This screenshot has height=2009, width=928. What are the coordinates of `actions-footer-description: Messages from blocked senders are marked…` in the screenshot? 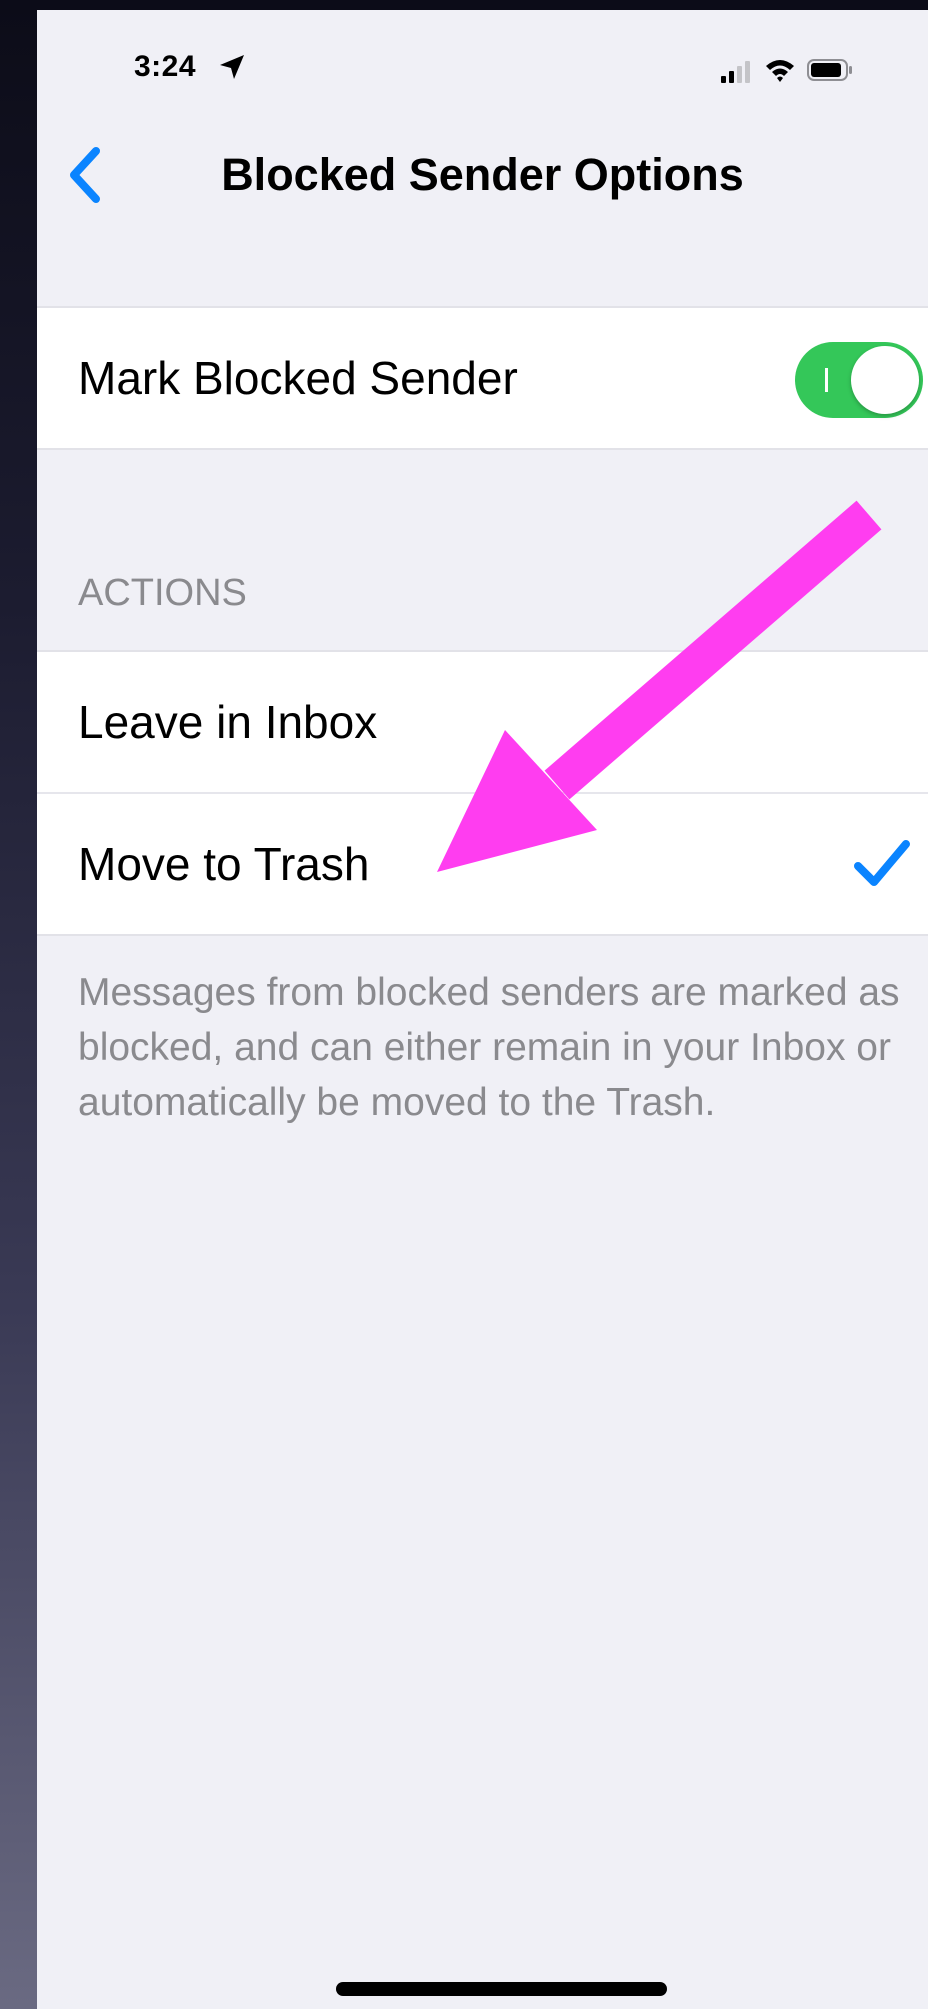 It's located at (489, 1047).